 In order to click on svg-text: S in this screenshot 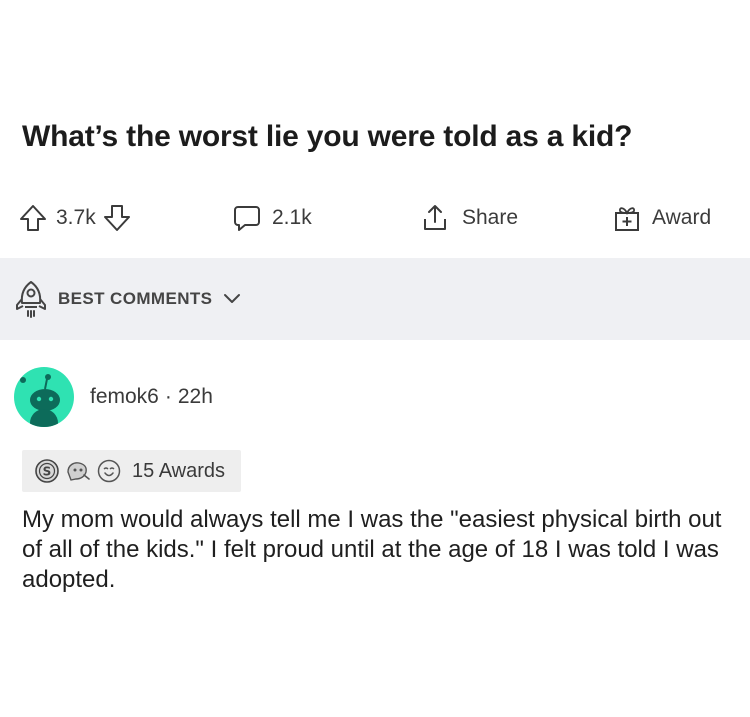, I will do `click(47, 472)`.